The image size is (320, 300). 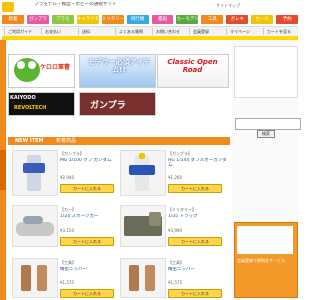 I want to click on product-price: ¥3,150, so click(x=67, y=230).